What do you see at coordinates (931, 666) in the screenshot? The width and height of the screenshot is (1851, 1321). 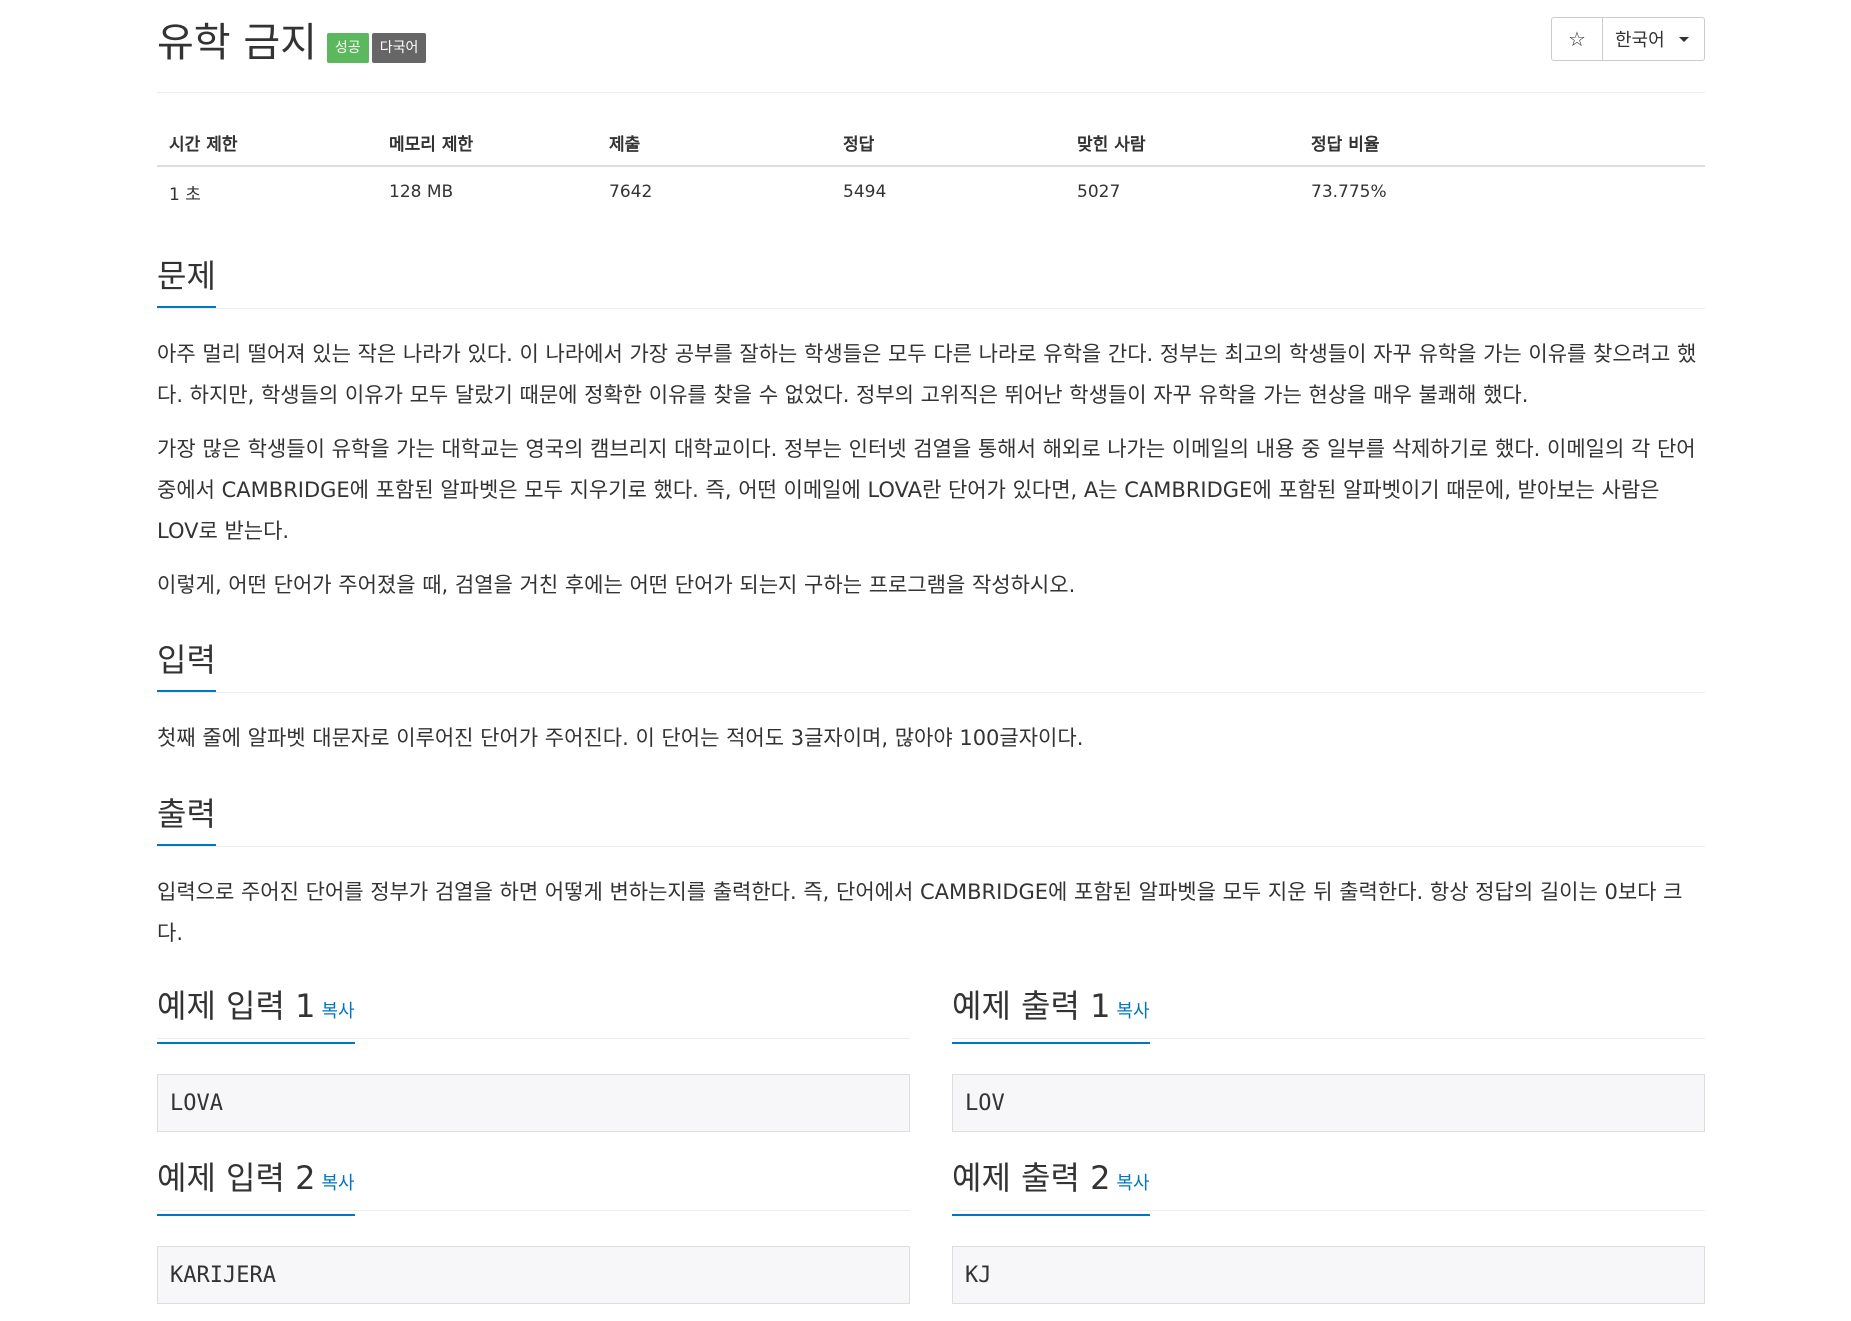 I see `input-headline: 입력` at bounding box center [931, 666].